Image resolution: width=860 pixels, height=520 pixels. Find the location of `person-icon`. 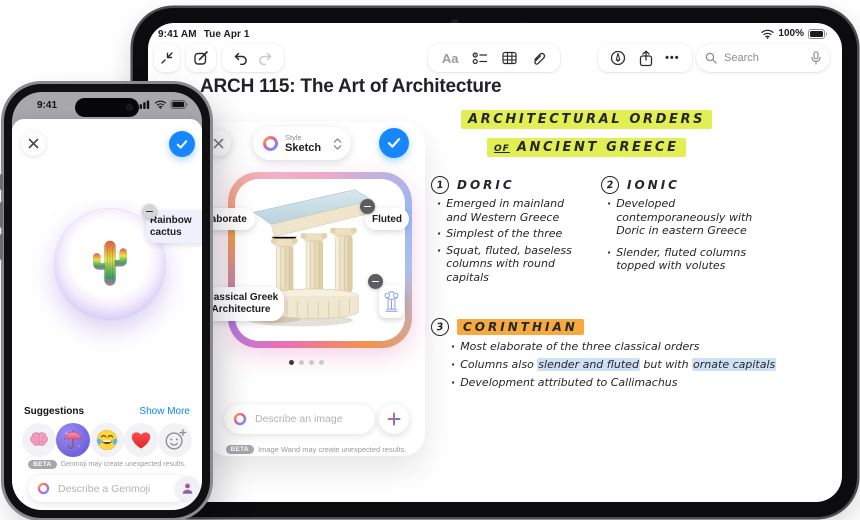

person-icon is located at coordinates (187, 488).